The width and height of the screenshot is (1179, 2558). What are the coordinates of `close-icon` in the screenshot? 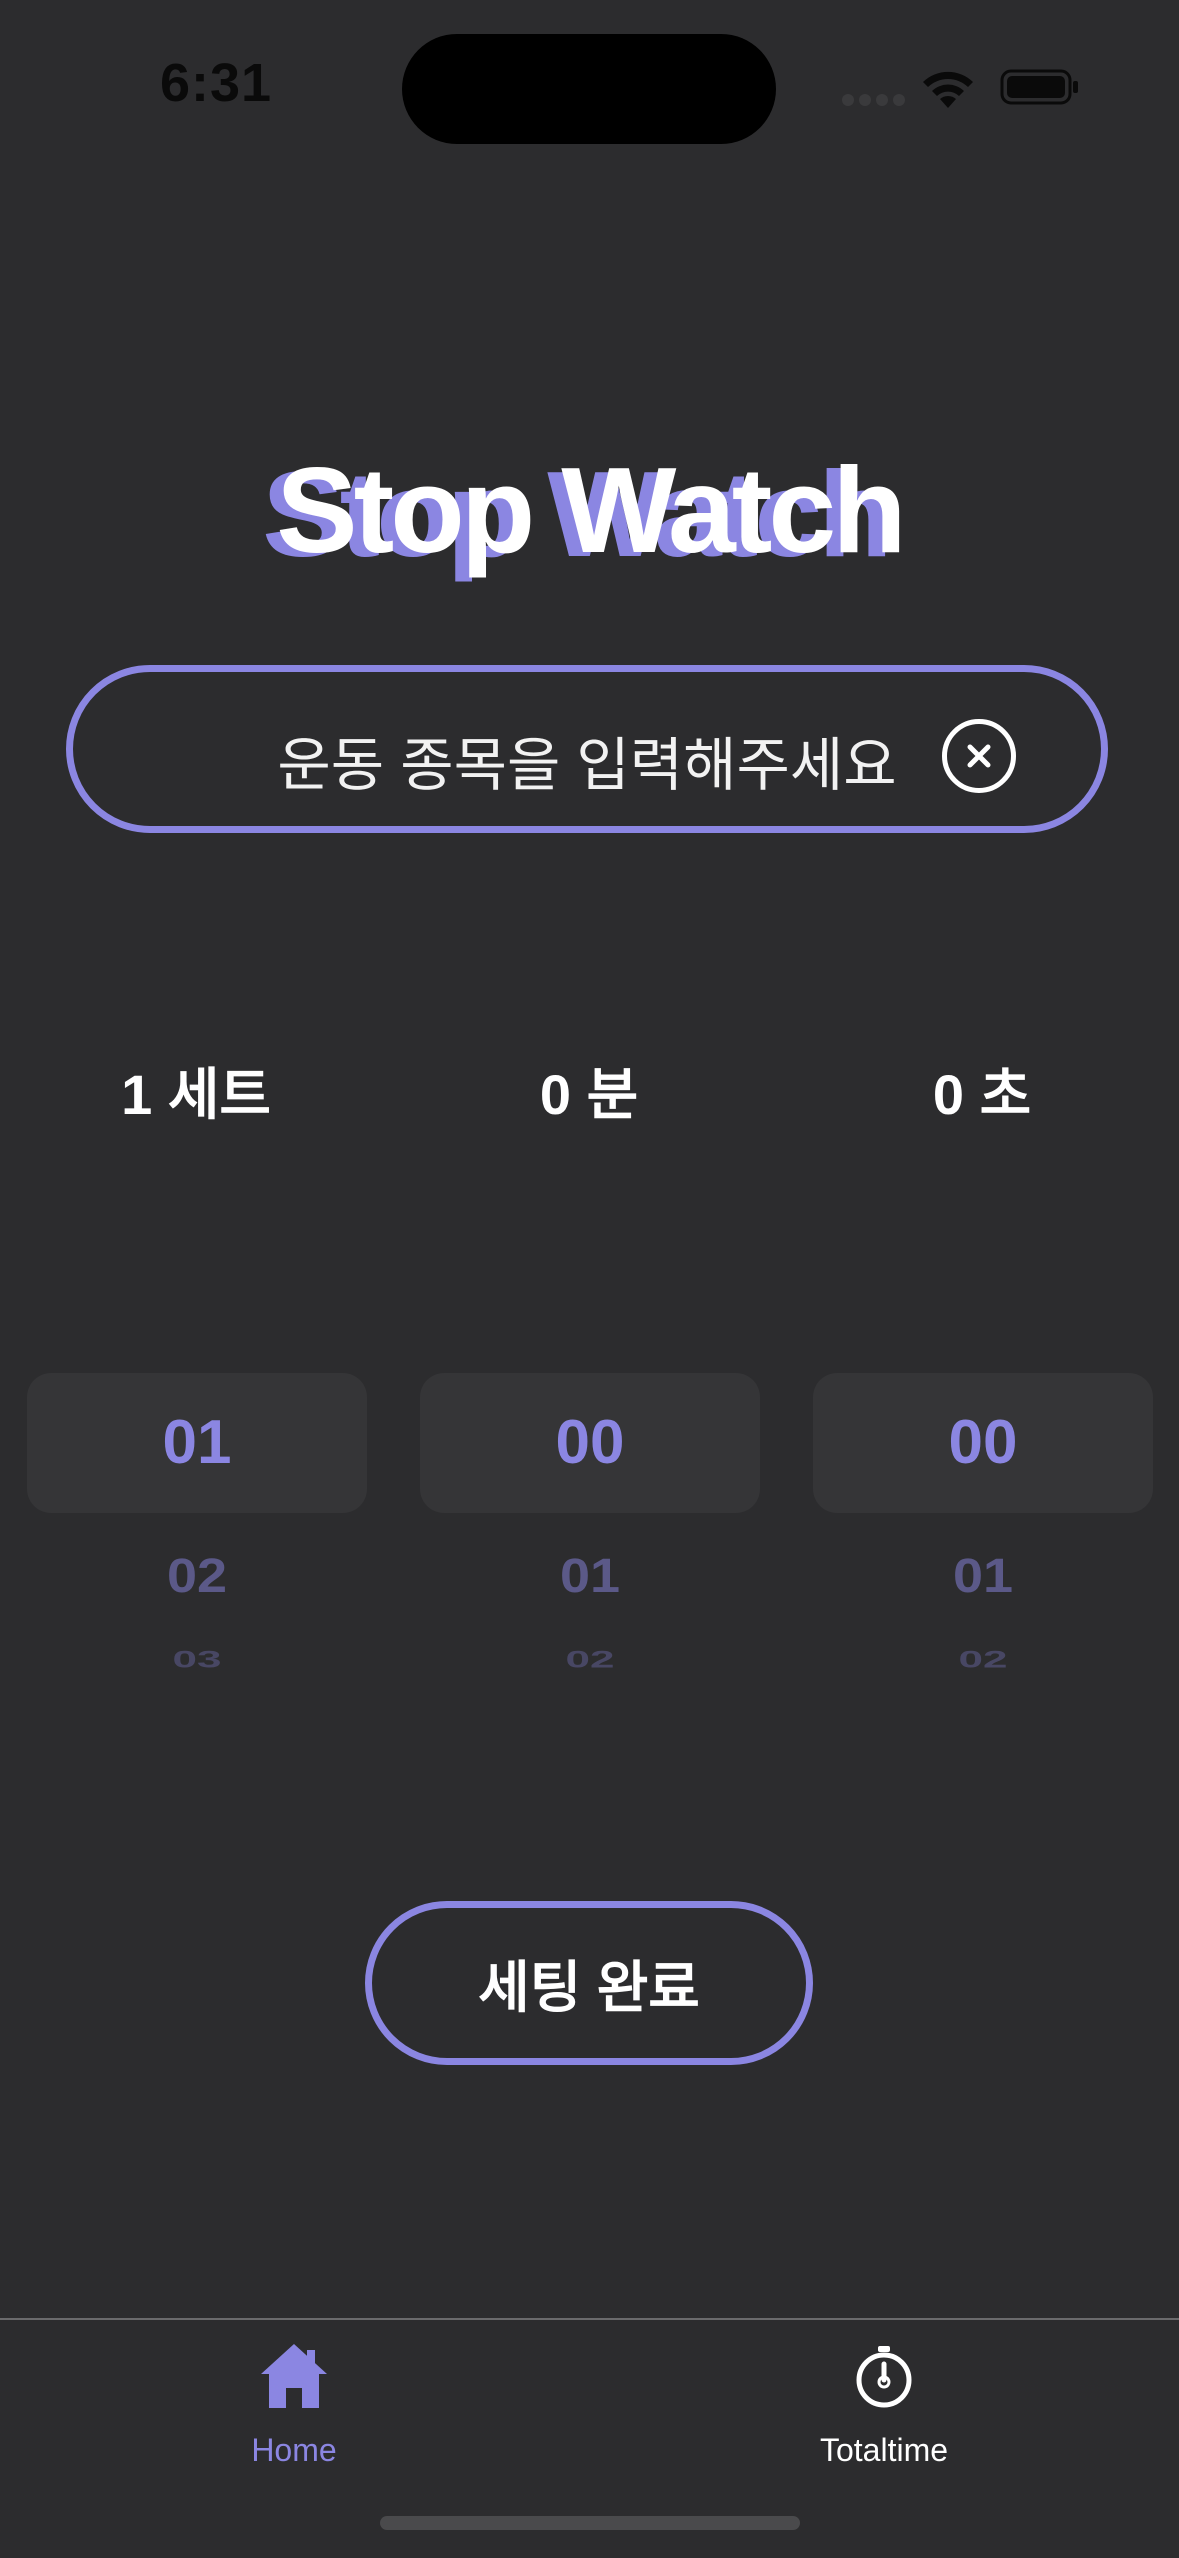 It's located at (979, 756).